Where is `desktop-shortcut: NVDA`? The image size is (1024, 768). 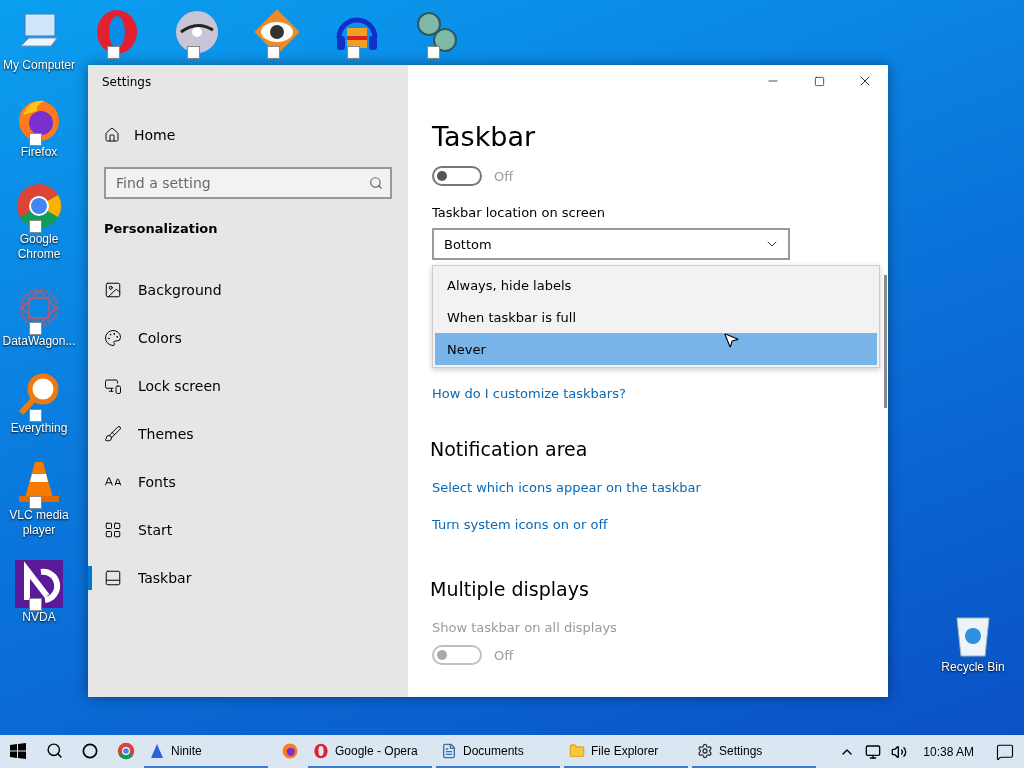
desktop-shortcut: NVDA is located at coordinates (39, 592).